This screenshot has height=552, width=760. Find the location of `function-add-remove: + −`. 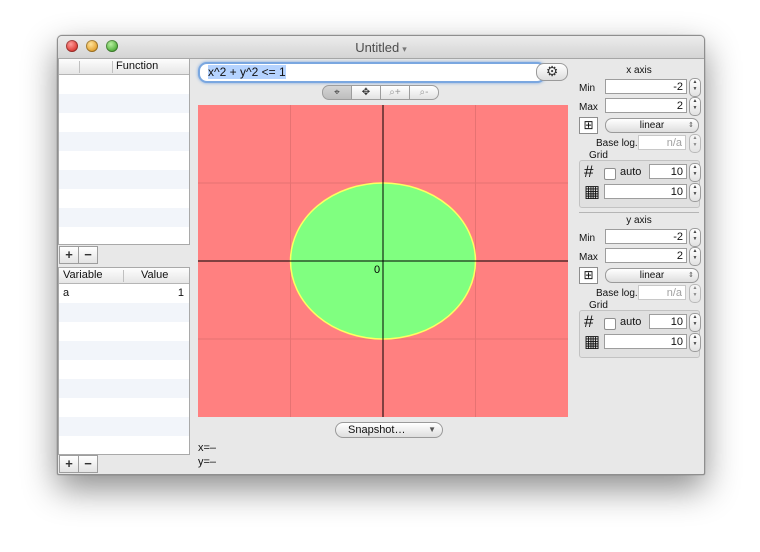

function-add-remove: + − is located at coordinates (78, 255).